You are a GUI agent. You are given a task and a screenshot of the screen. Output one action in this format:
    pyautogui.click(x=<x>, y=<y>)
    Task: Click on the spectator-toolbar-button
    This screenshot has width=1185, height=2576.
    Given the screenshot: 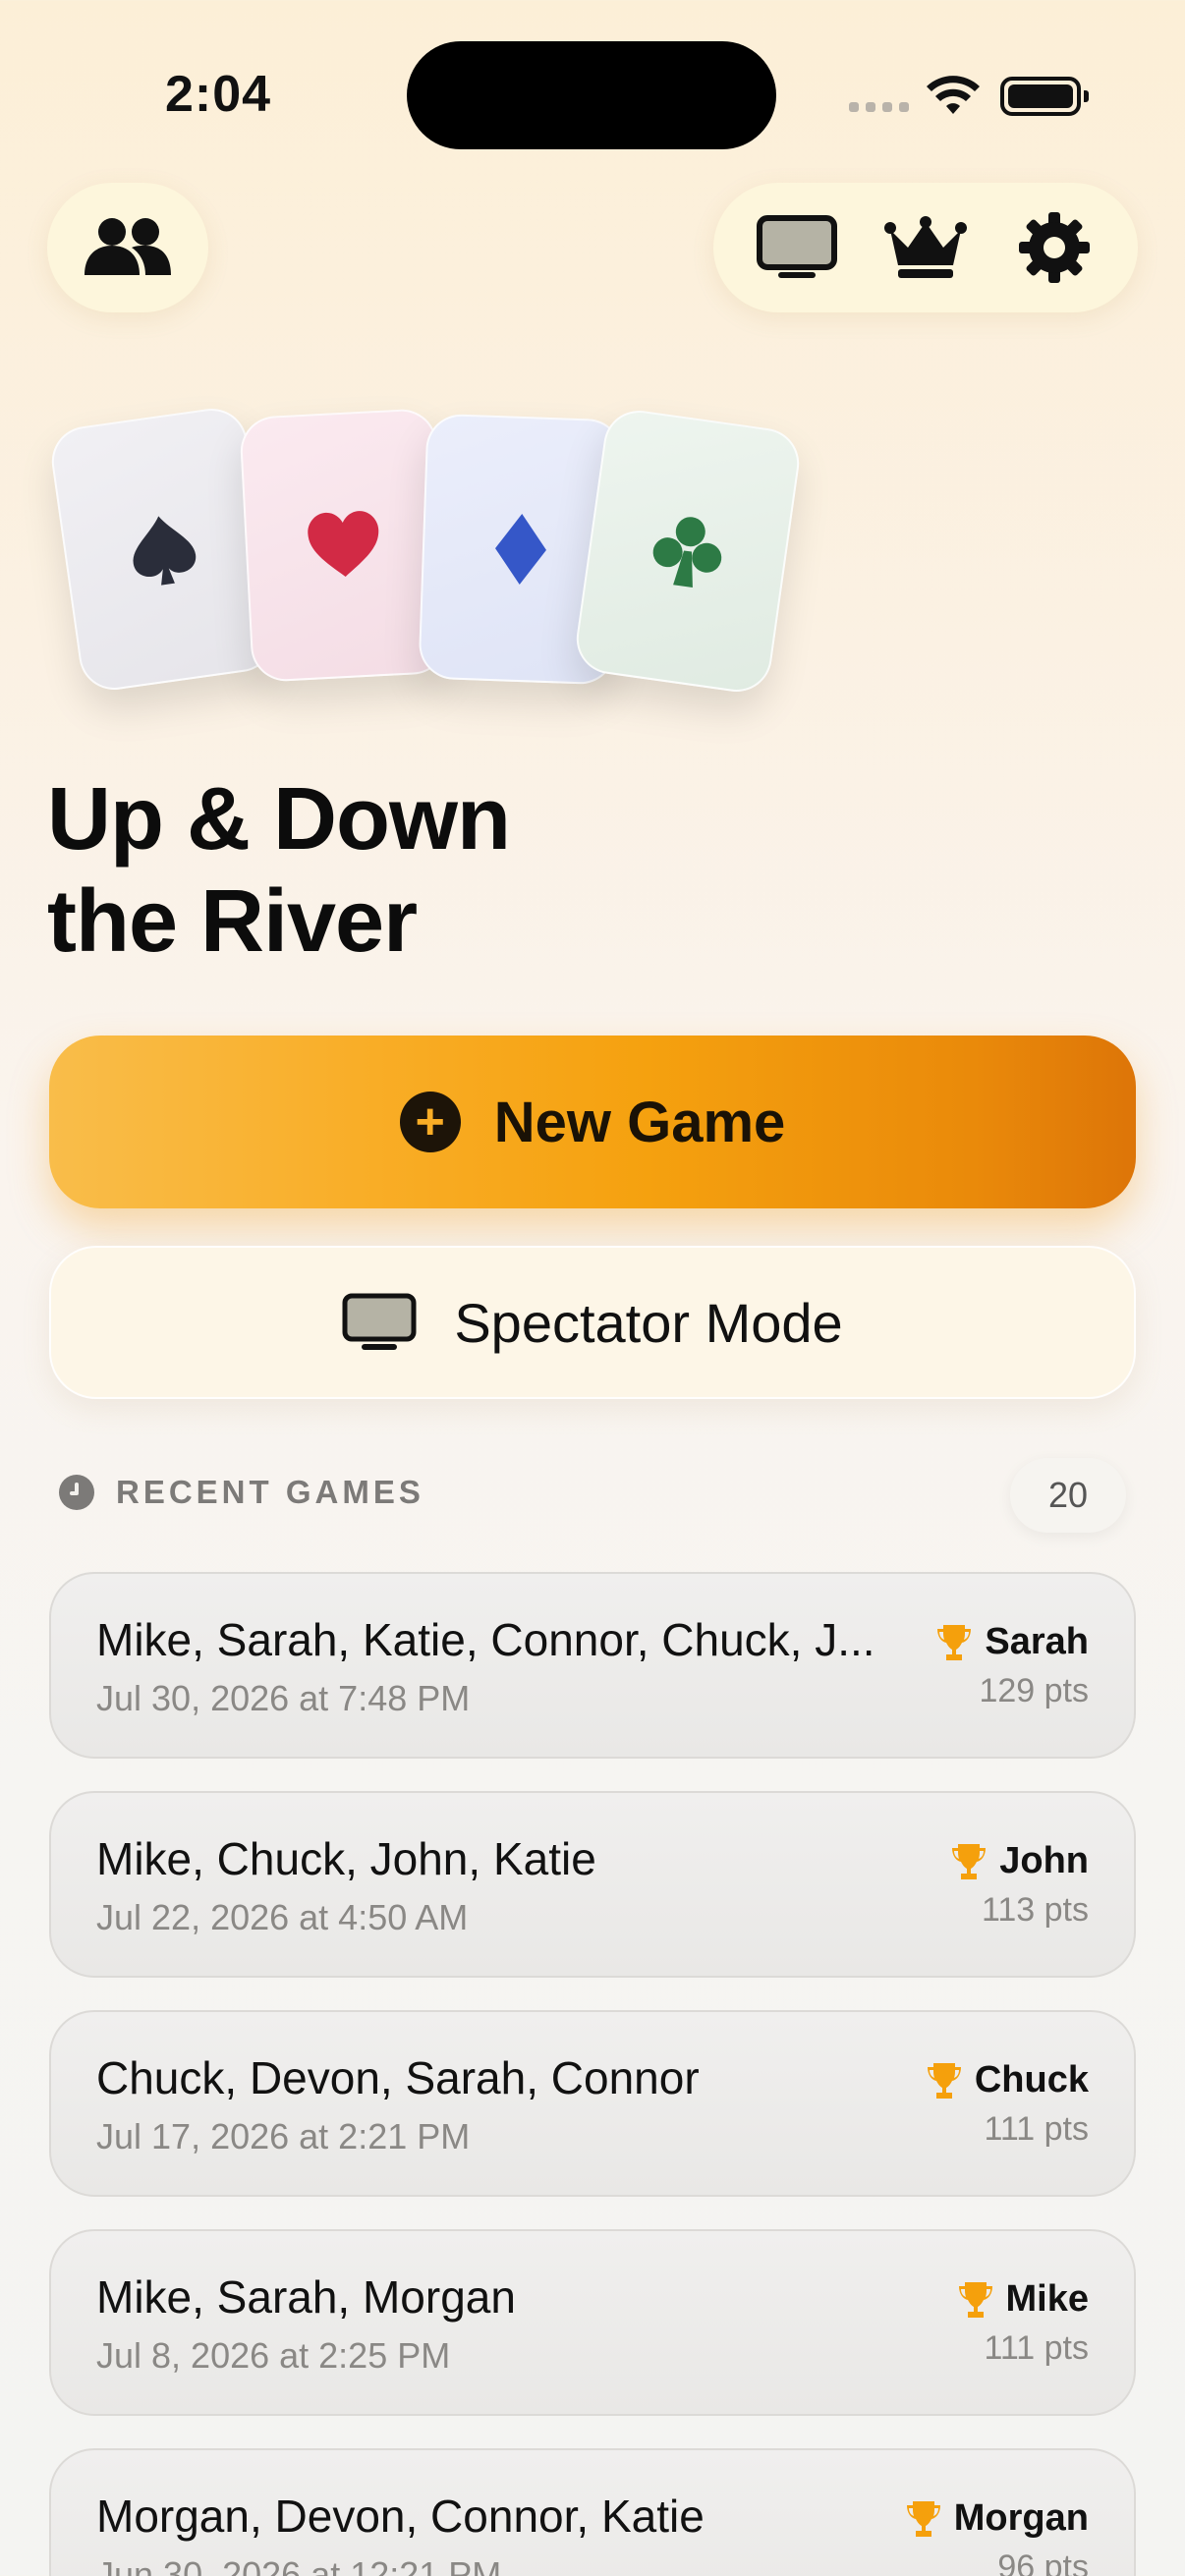 What is the action you would take?
    pyautogui.click(x=797, y=247)
    